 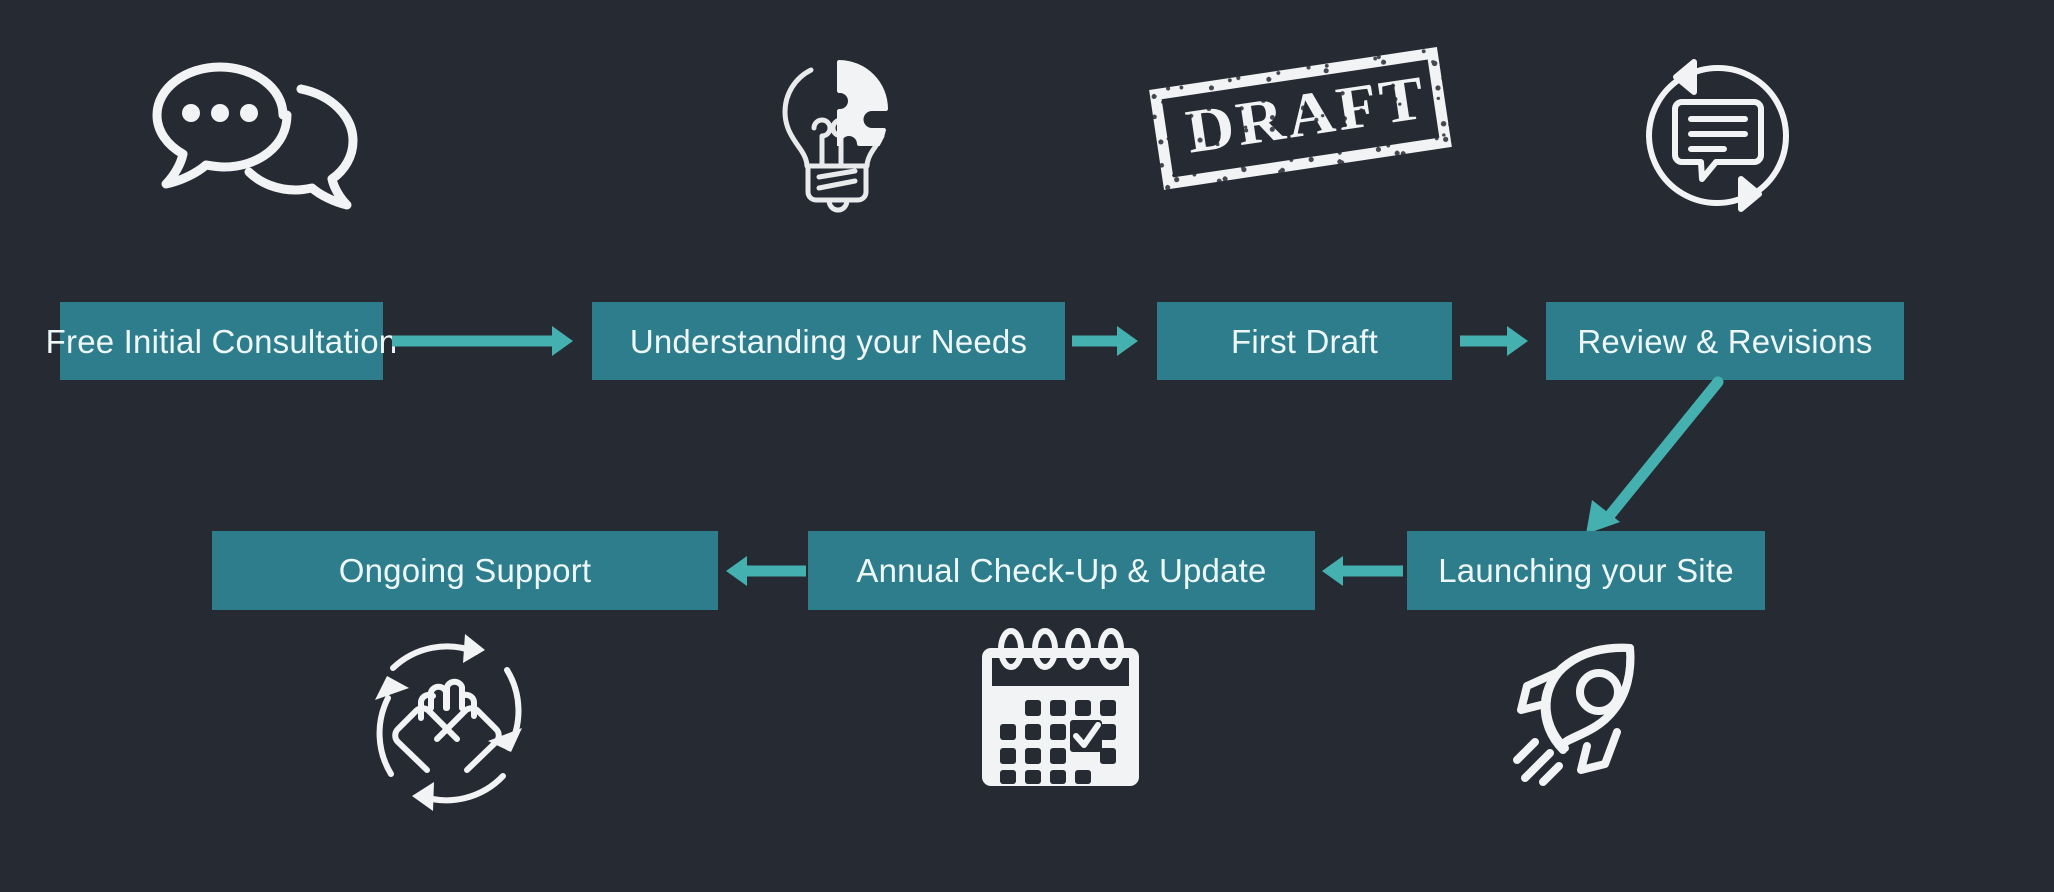 I want to click on process-step-launching-your-site: Launching your Site, so click(x=1586, y=570).